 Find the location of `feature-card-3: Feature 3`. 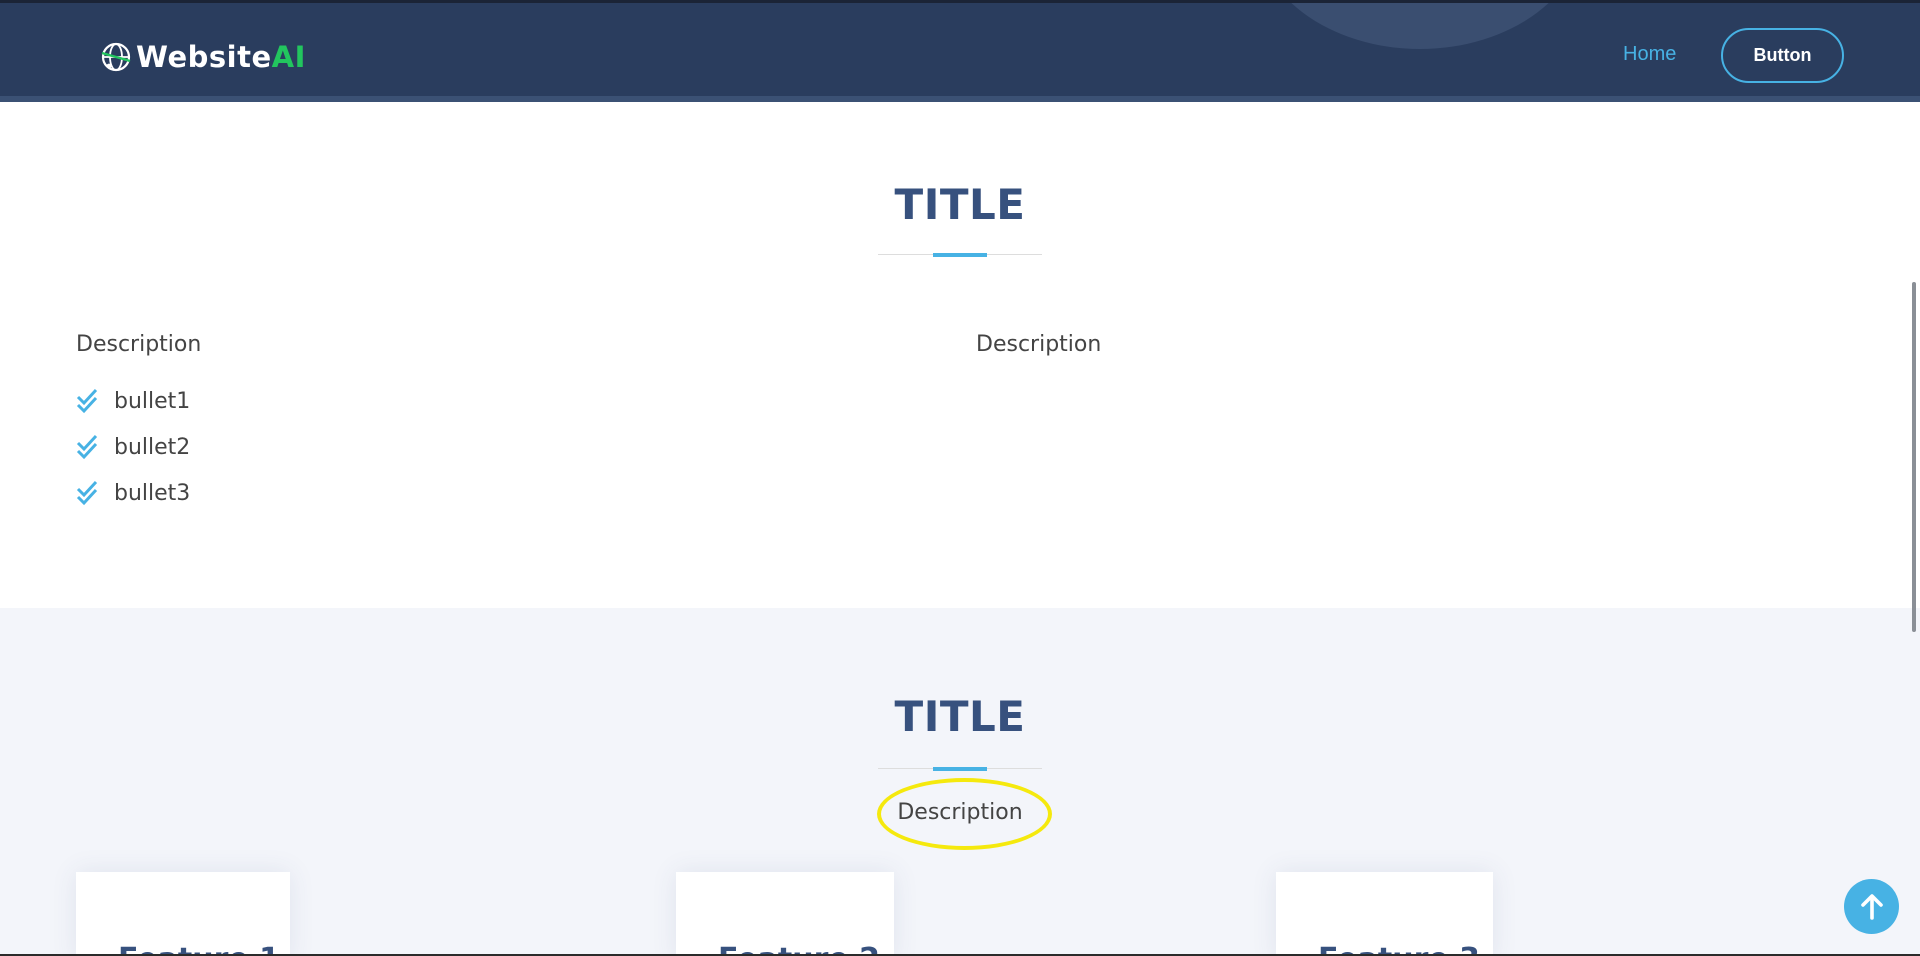

feature-card-3: Feature 3 is located at coordinates (1384, 914).